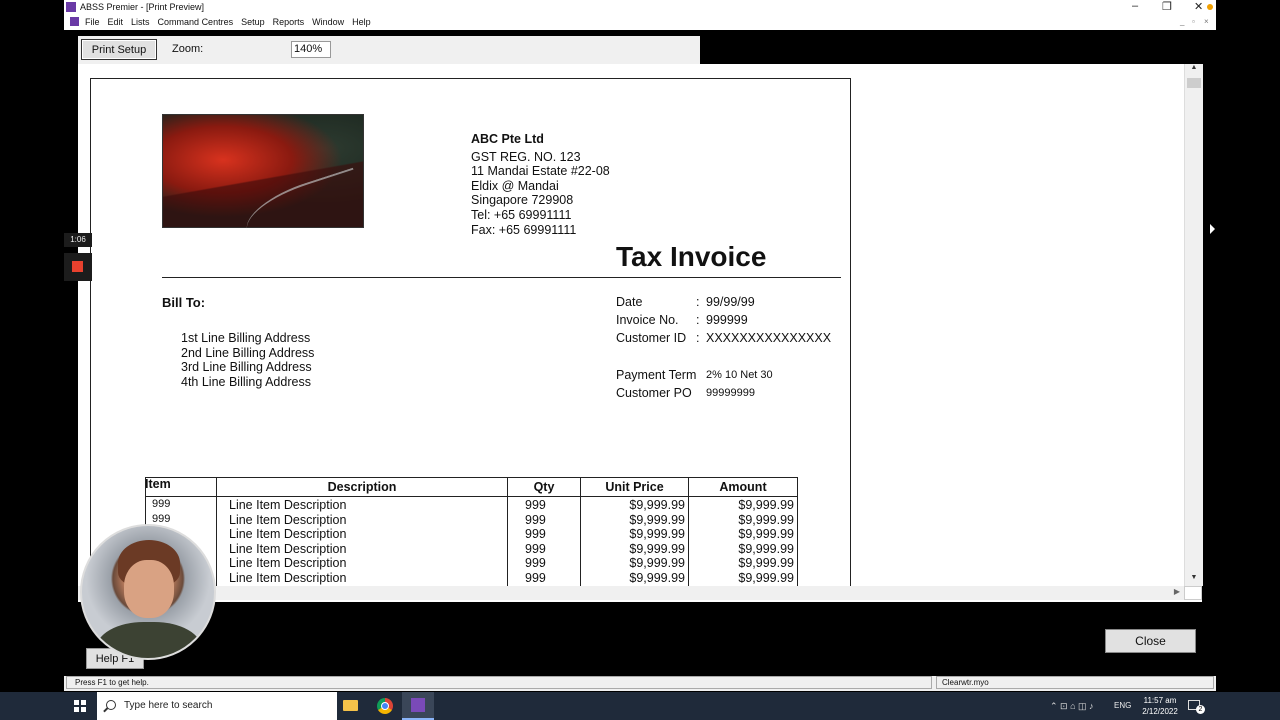  I want to click on meta-label: Customer ID, so click(651, 338).